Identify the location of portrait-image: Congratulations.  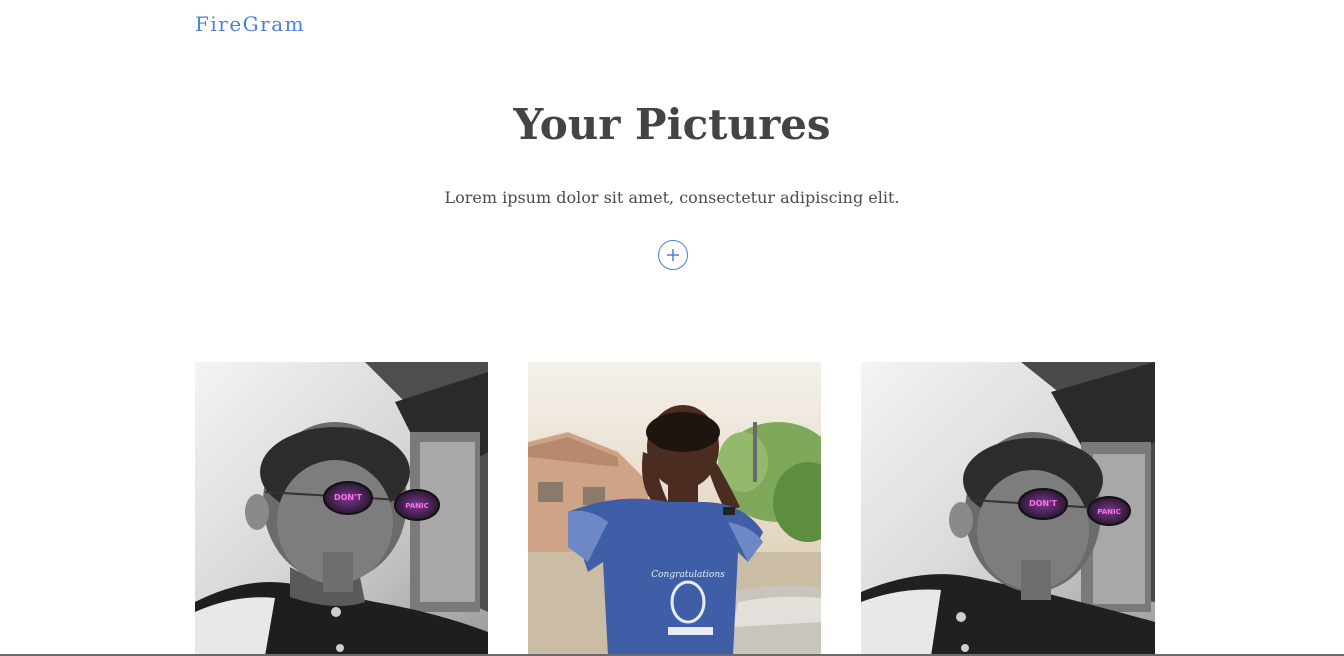
(674, 509).